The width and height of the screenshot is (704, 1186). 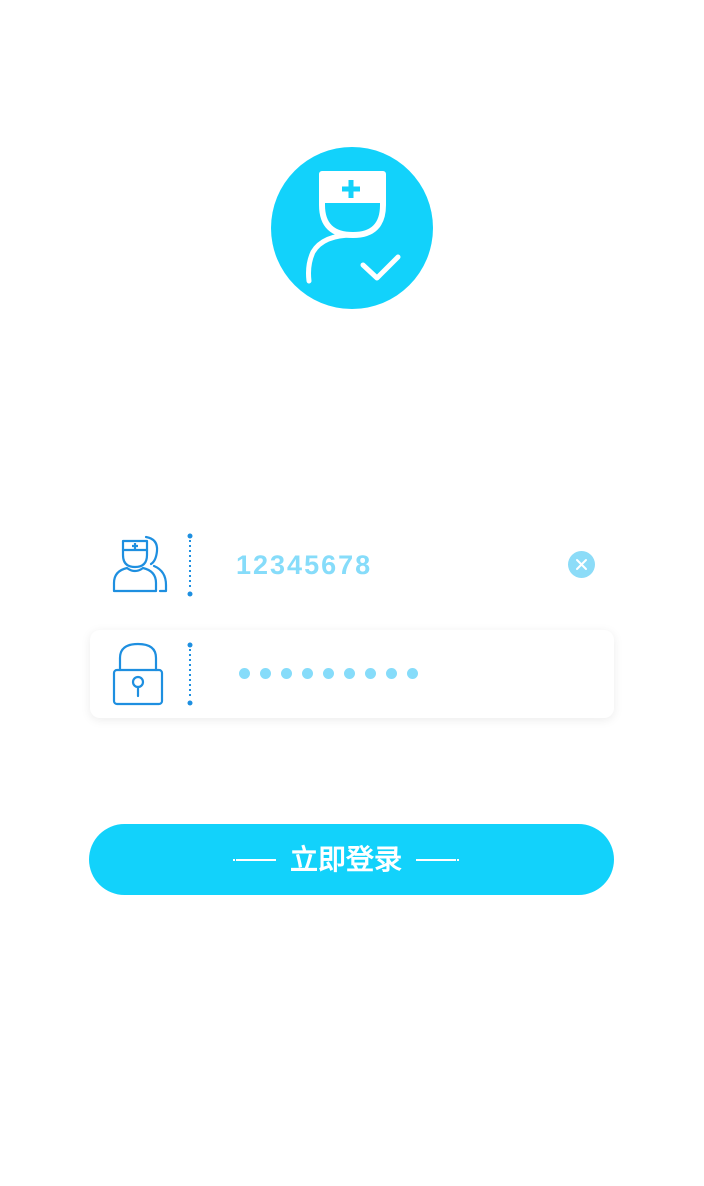 I want to click on password-field, so click(x=352, y=674).